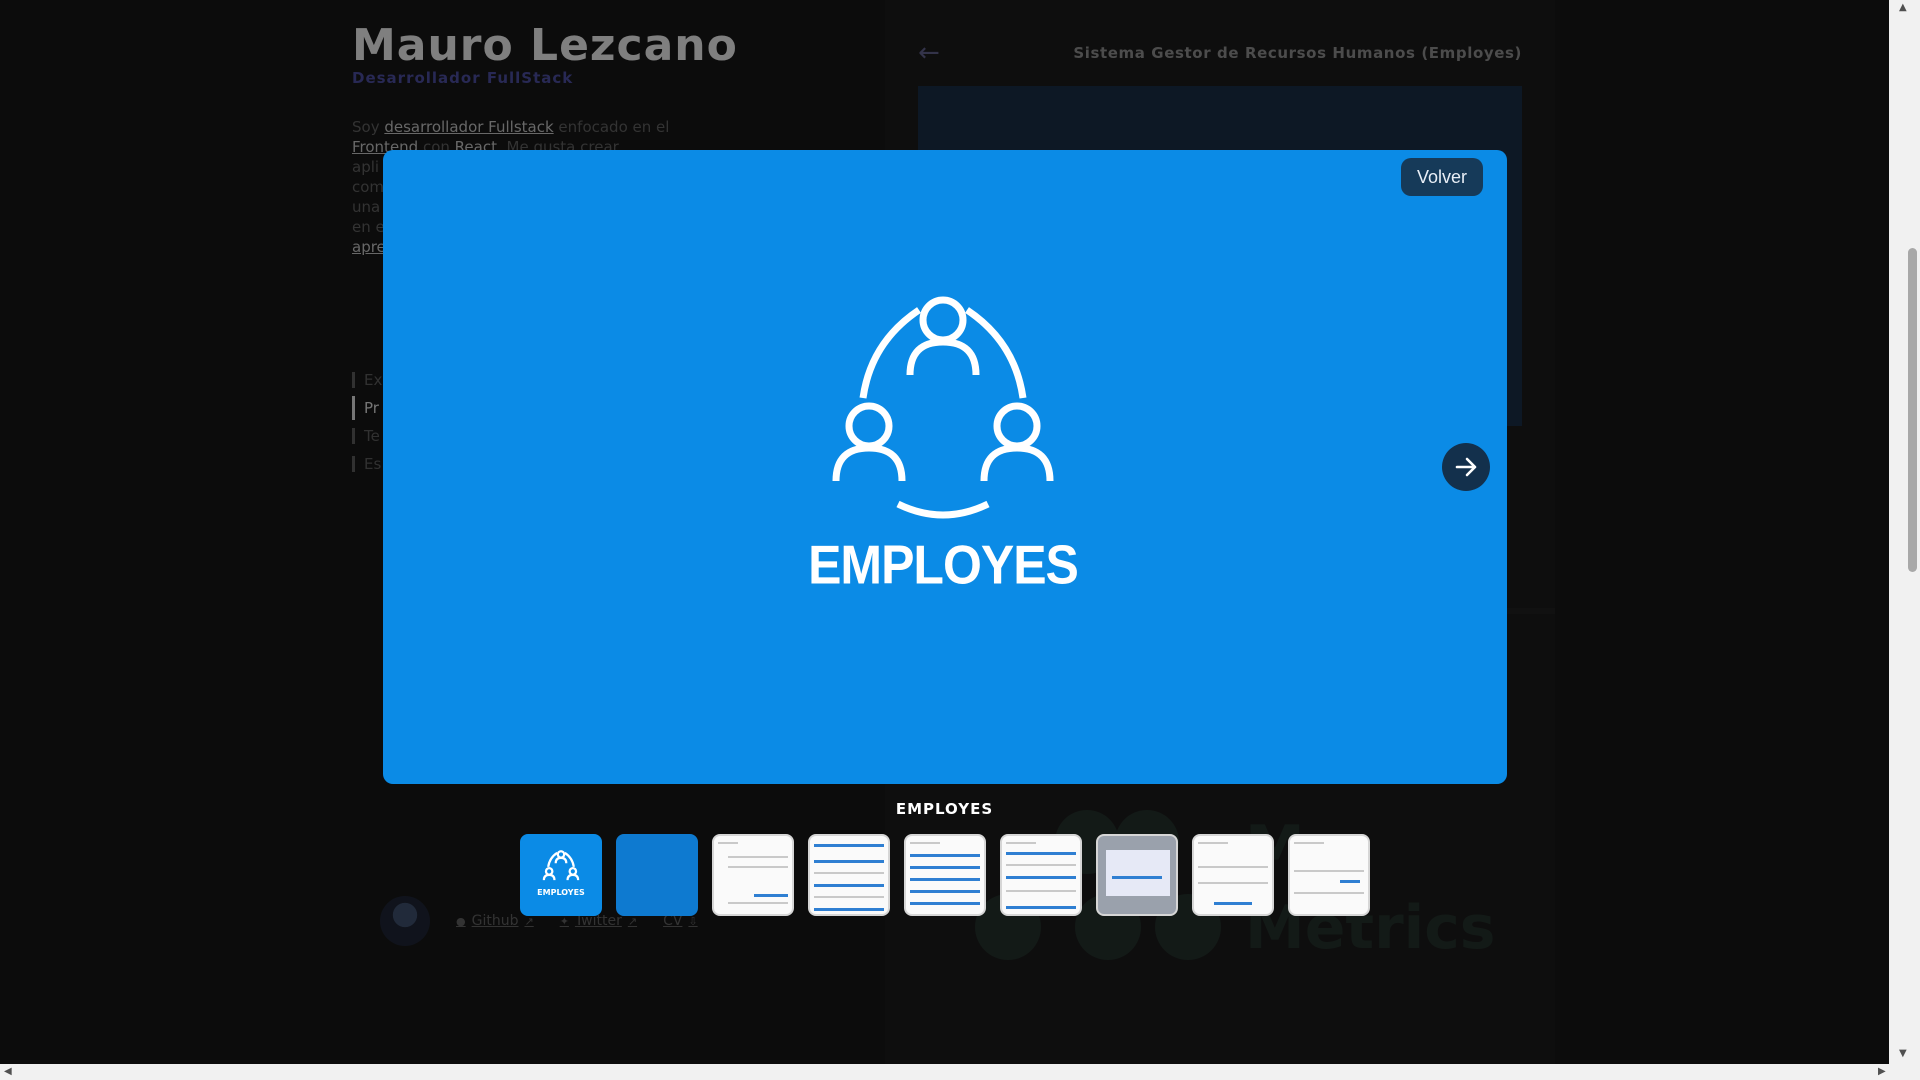 Image resolution: width=1920 pixels, height=1080 pixels. Describe the element at coordinates (8, 1071) in the screenshot. I see `scroll-left-icon: ◀` at that location.